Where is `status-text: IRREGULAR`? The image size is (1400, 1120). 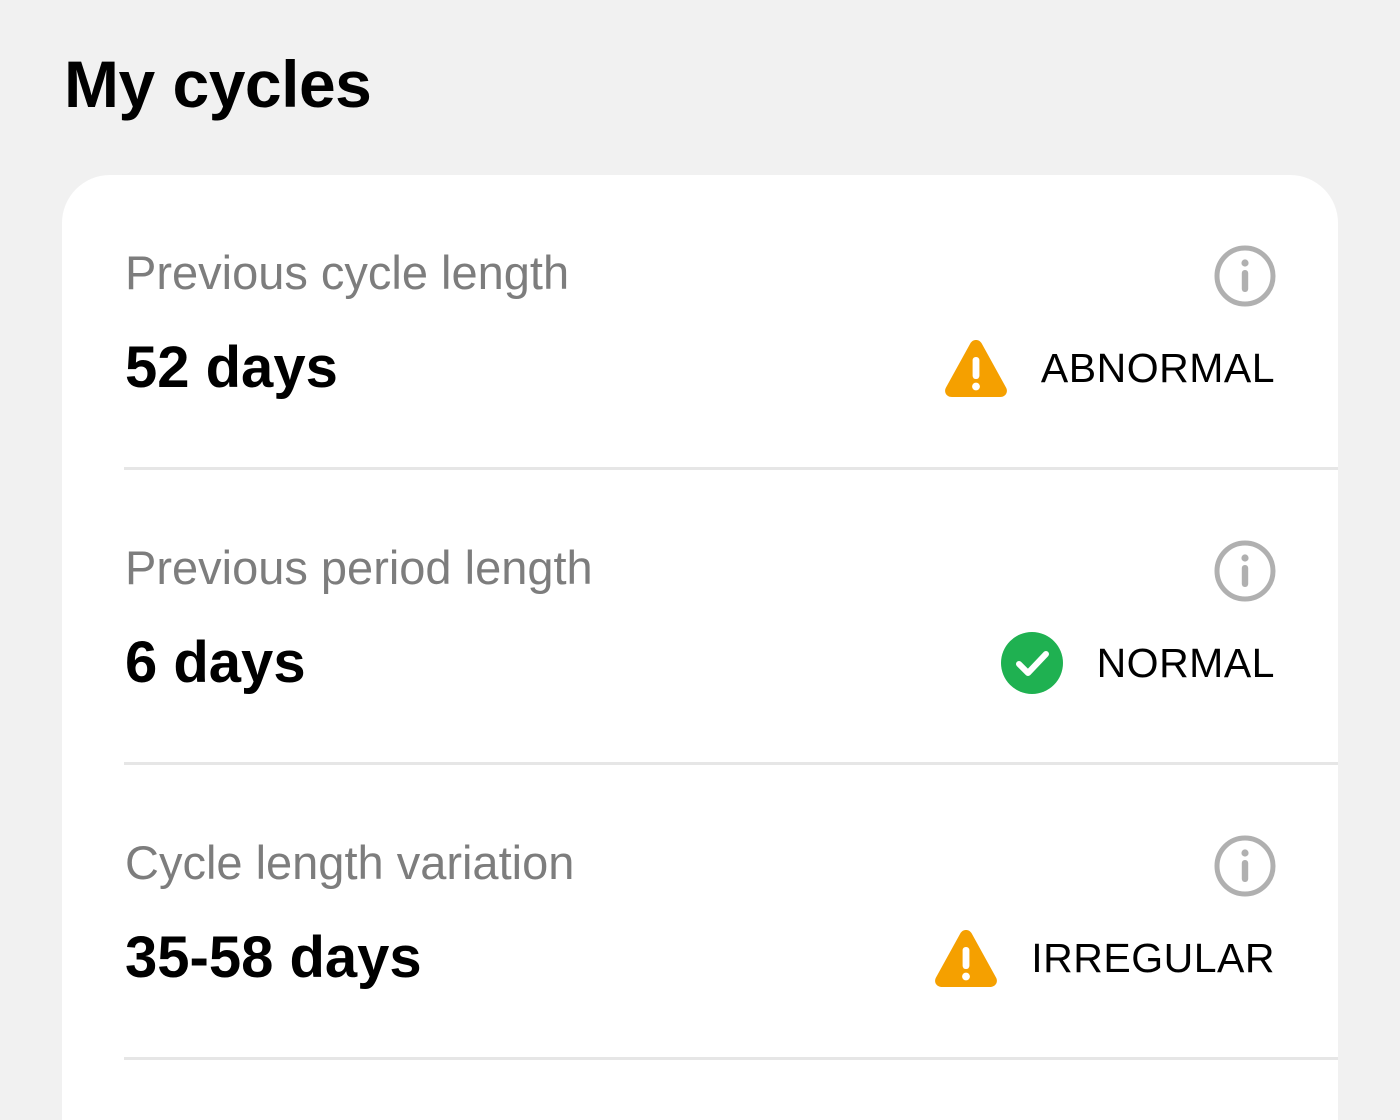
status-text: IRREGULAR is located at coordinates (1153, 958).